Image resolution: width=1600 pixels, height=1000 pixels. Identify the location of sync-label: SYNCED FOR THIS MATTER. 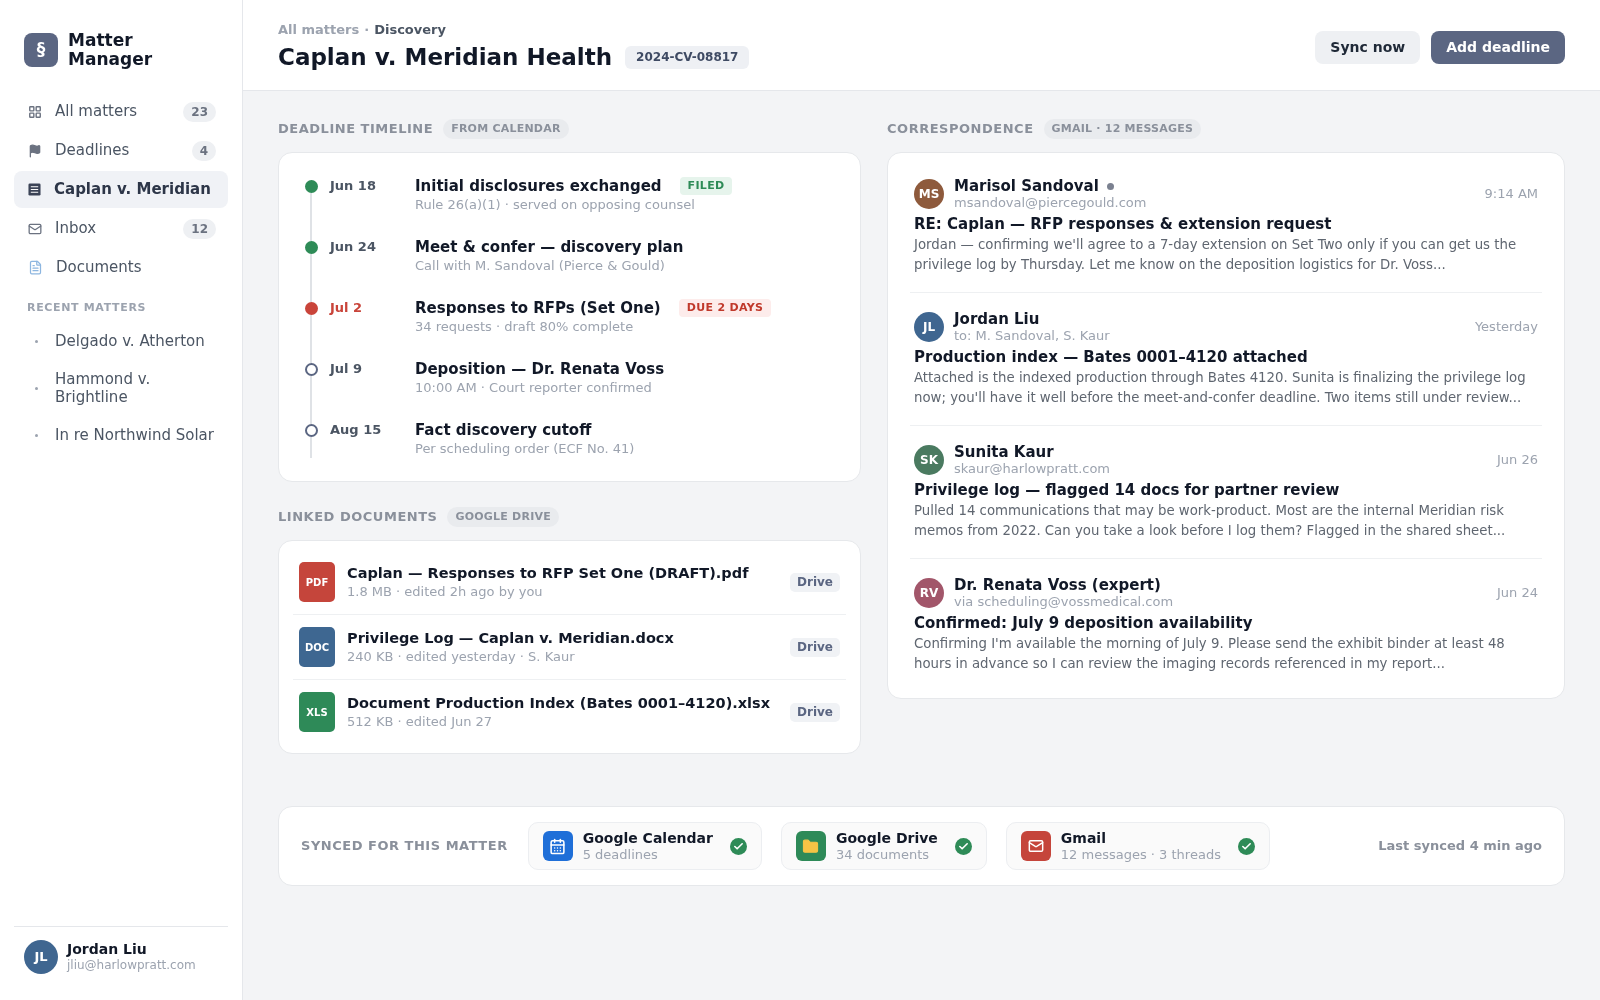
(404, 846).